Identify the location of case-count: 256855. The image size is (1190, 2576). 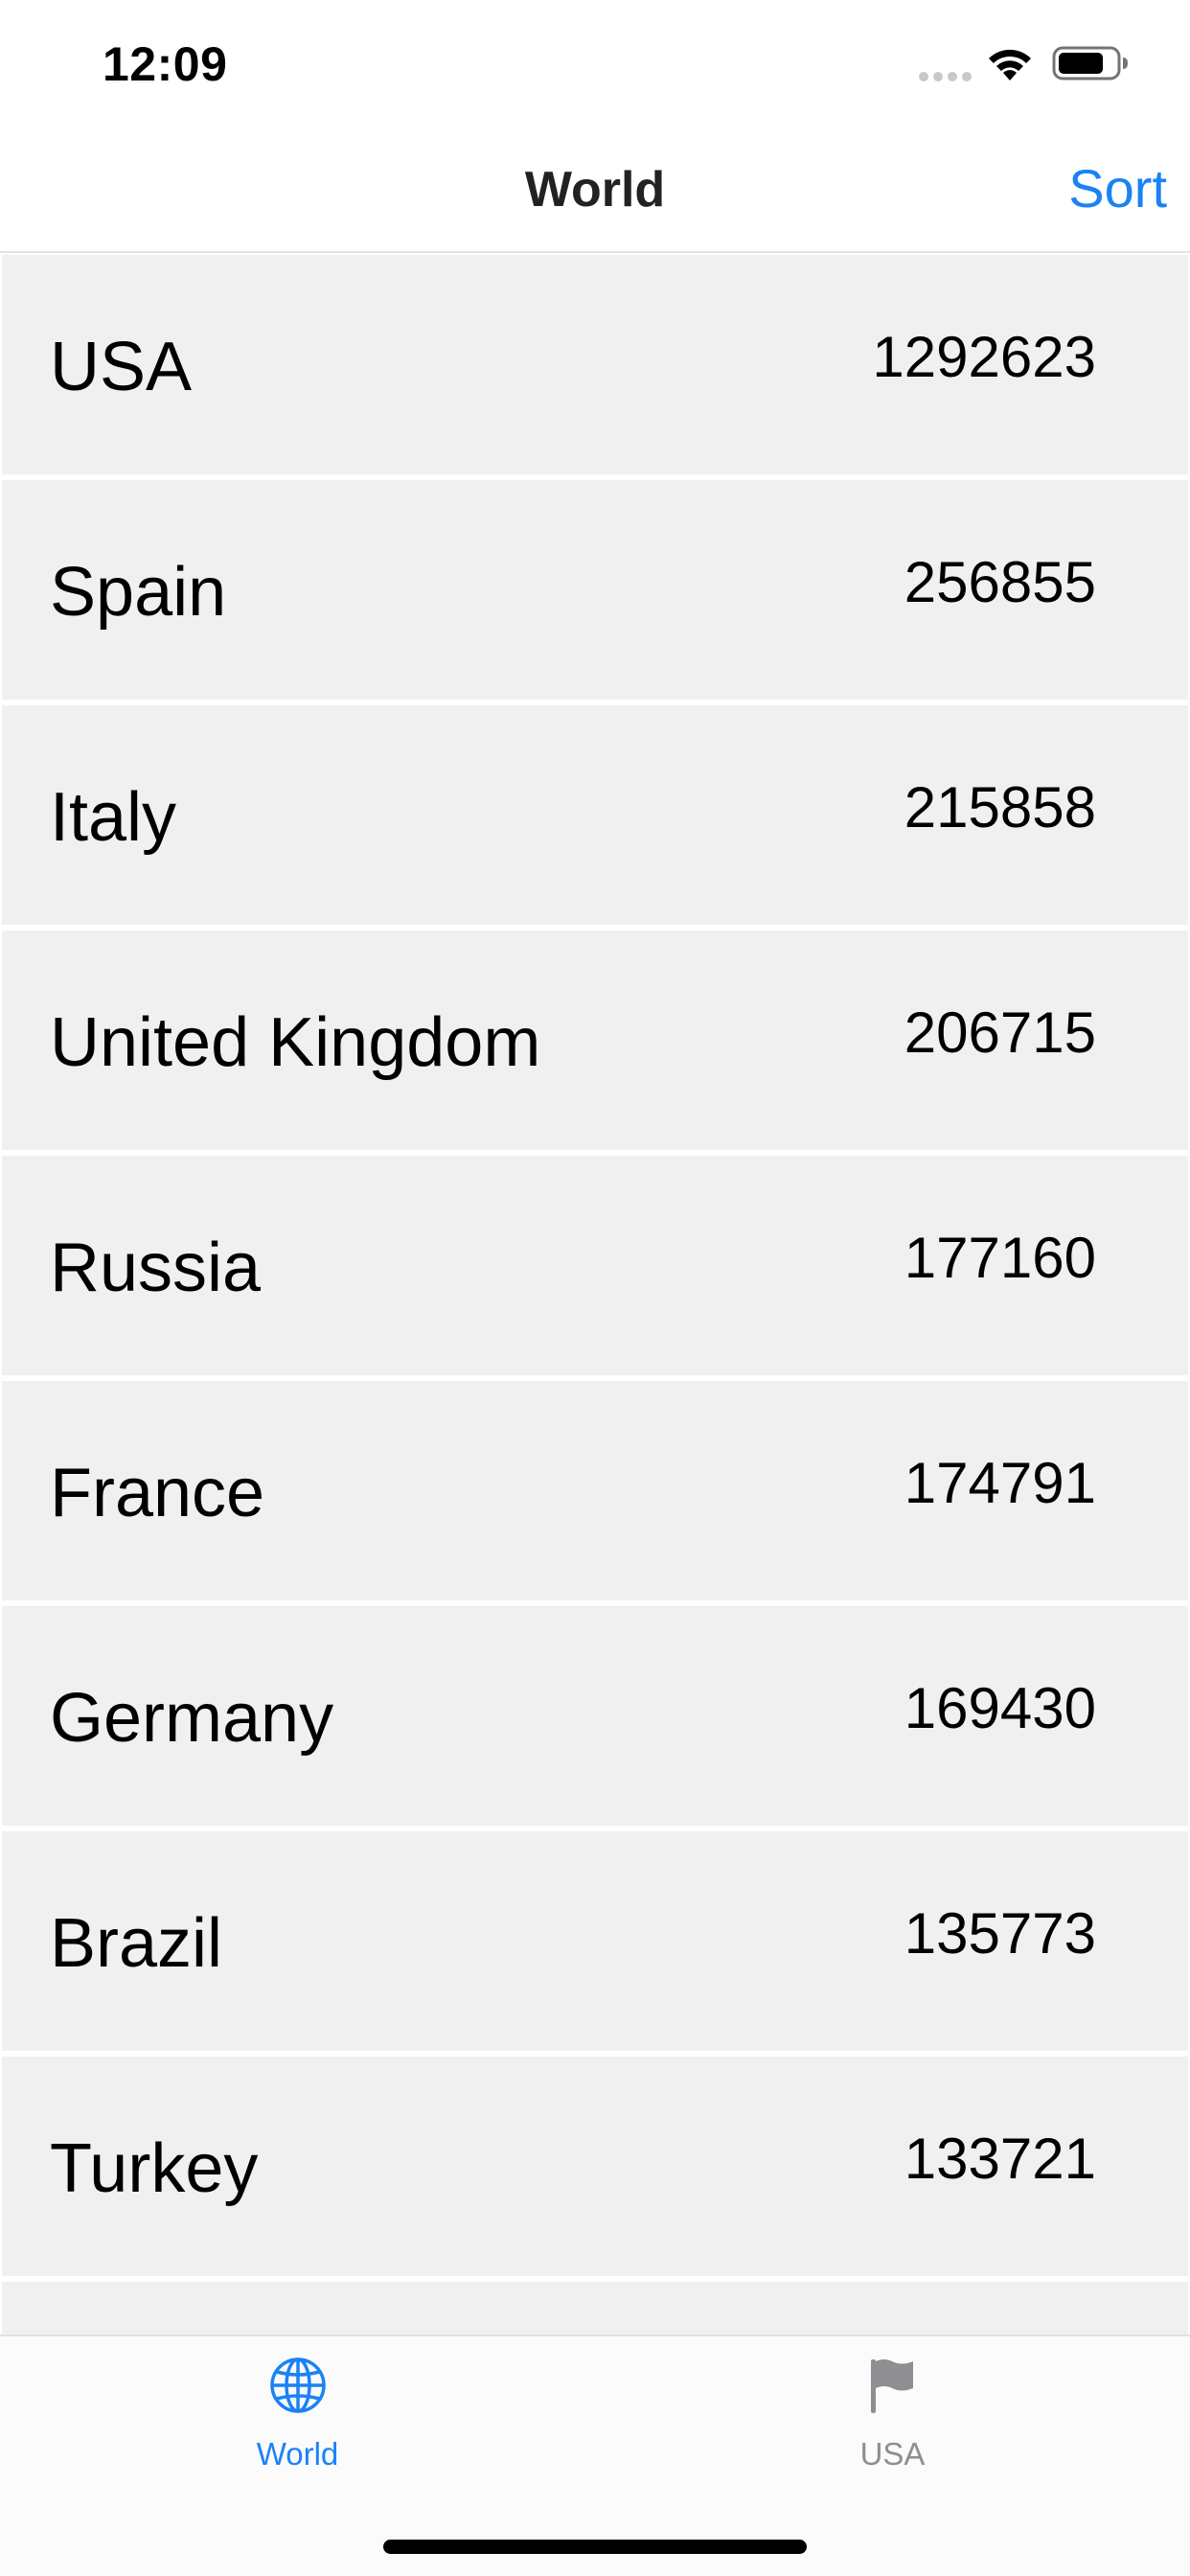
(1000, 582).